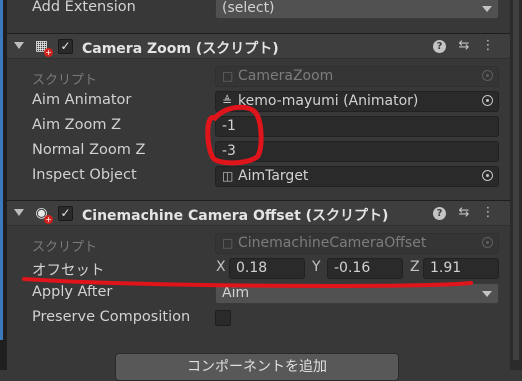  I want to click on scrollbar-thumb, so click(516, 180).